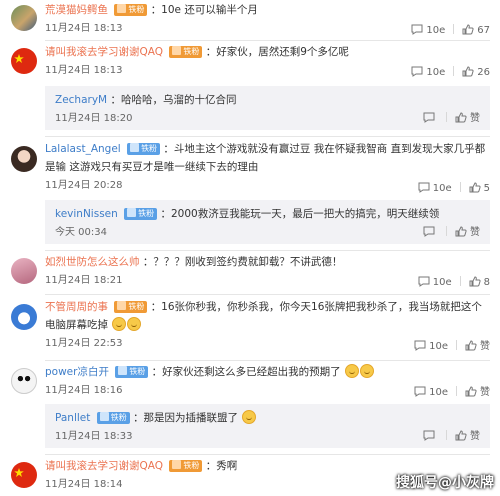 This screenshot has width=500, height=496. What do you see at coordinates (263, 316) in the screenshot?
I see `comment-text: ：16张你秒我，你秒杀我，你今天16张牌把我秒杀了，我当场就把这个电脑屏幕吃掉` at bounding box center [263, 316].